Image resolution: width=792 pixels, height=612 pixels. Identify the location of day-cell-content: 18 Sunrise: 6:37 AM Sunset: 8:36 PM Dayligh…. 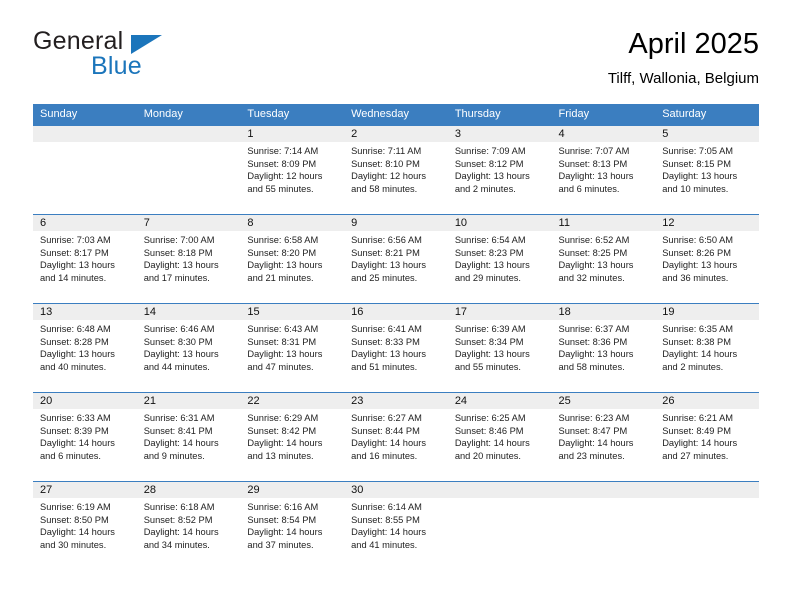
(603, 348).